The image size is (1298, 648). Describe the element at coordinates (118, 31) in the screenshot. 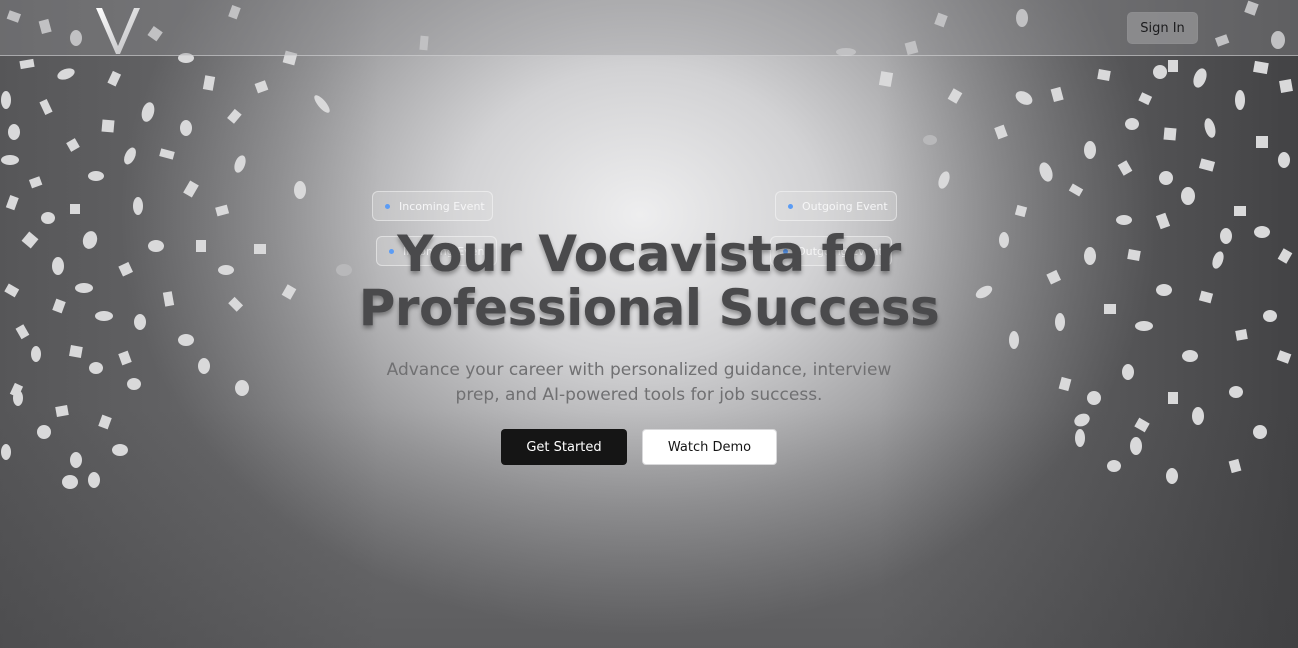

I see `brand-logo-icon` at that location.